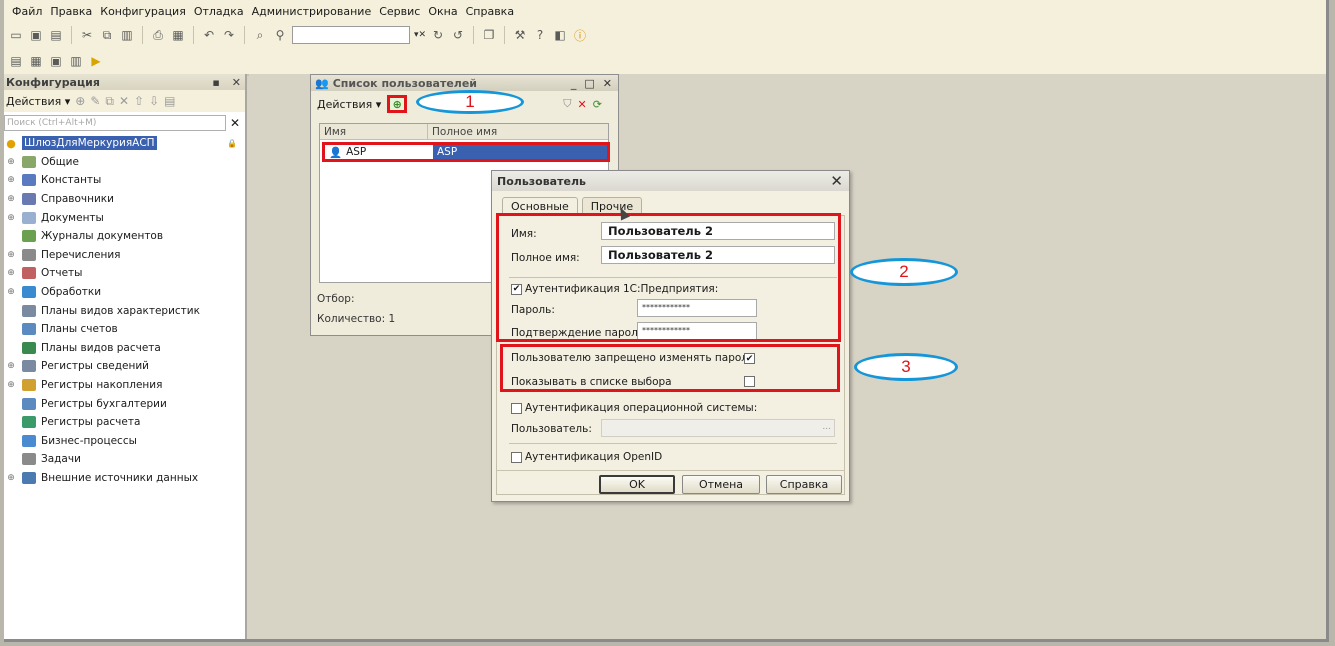 The width and height of the screenshot is (1335, 646). I want to click on menu-administration: Администрирование, so click(312, 11).